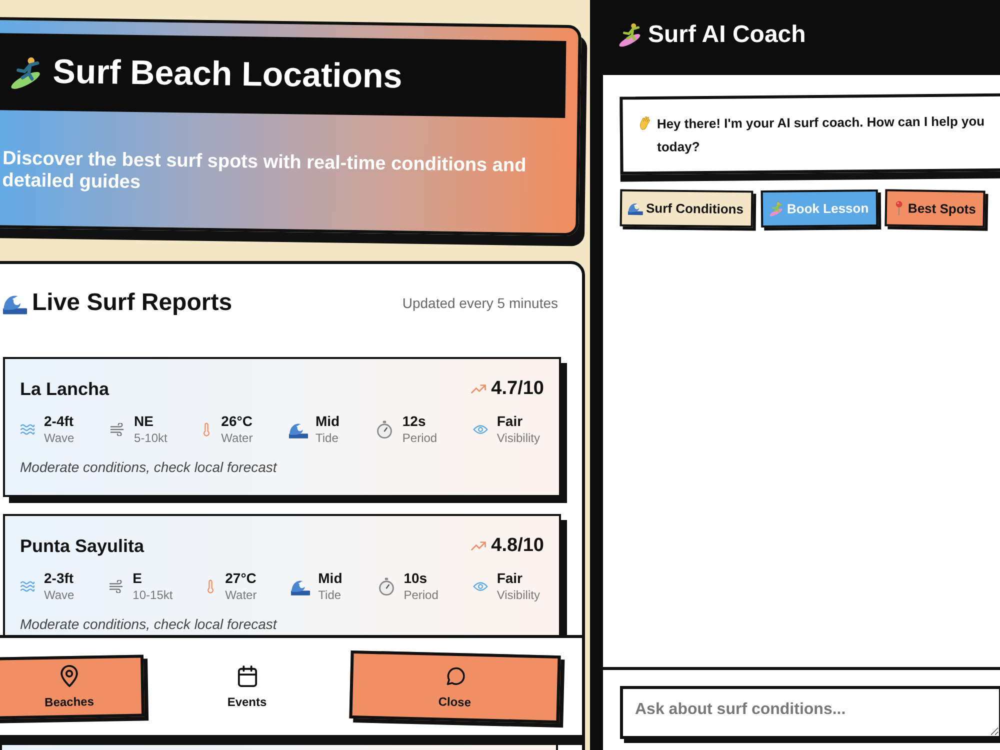 The height and width of the screenshot is (750, 1000). I want to click on spot-name: La Lancha, so click(65, 389).